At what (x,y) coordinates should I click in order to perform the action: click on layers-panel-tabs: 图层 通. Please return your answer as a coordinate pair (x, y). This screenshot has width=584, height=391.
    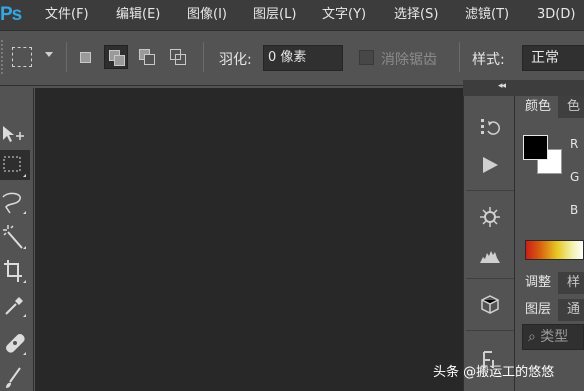
    Looking at the image, I should click on (550, 310).